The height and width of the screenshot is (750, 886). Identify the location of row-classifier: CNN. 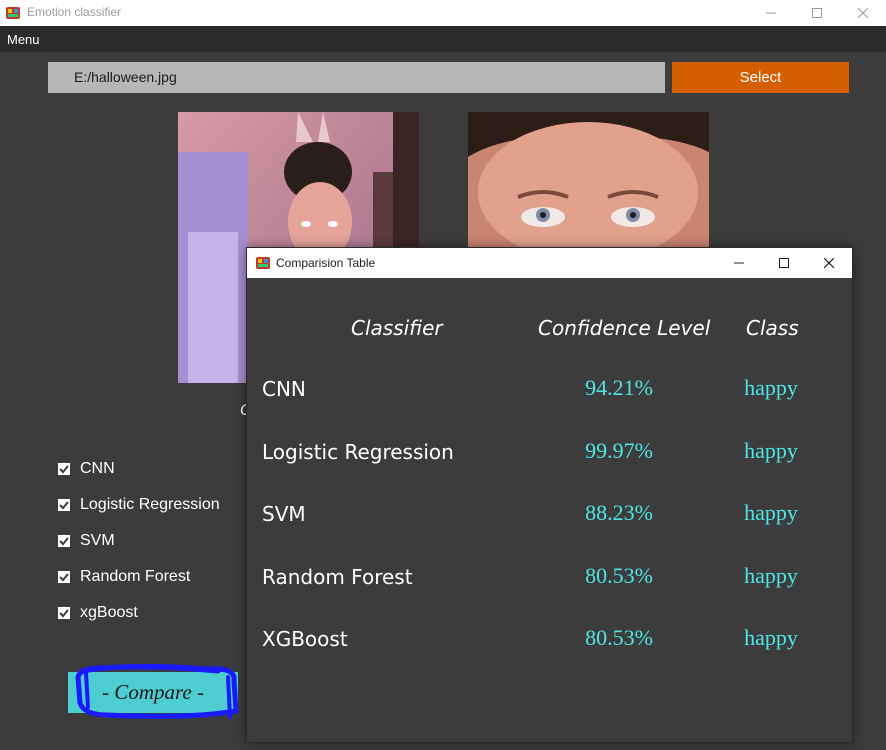
(284, 389).